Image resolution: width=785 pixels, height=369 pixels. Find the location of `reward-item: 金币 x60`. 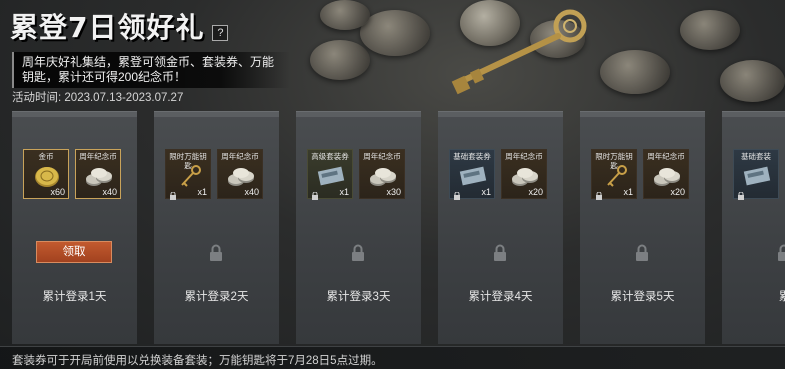

reward-item: 金币 x60 is located at coordinates (46, 174).